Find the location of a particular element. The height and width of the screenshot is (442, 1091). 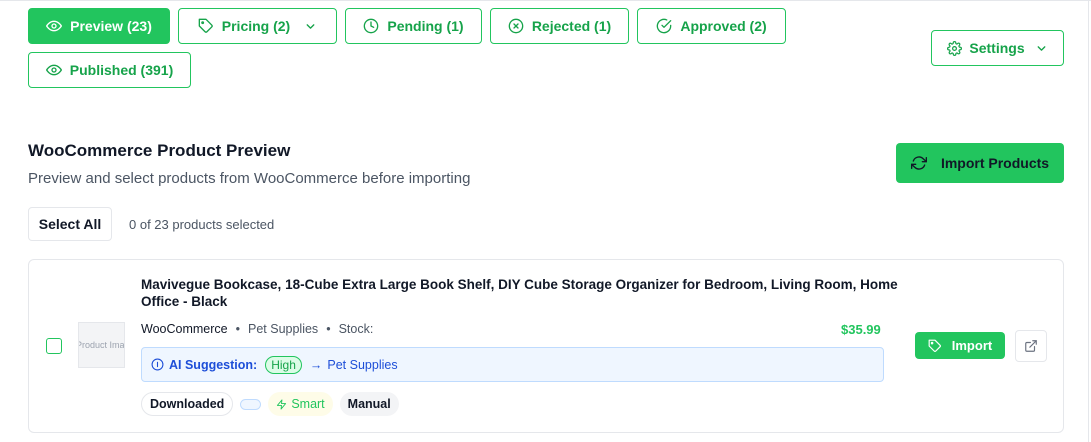

product-meta: WooCommerce • Pet Supplies • Stock: is located at coordinates (257, 329).